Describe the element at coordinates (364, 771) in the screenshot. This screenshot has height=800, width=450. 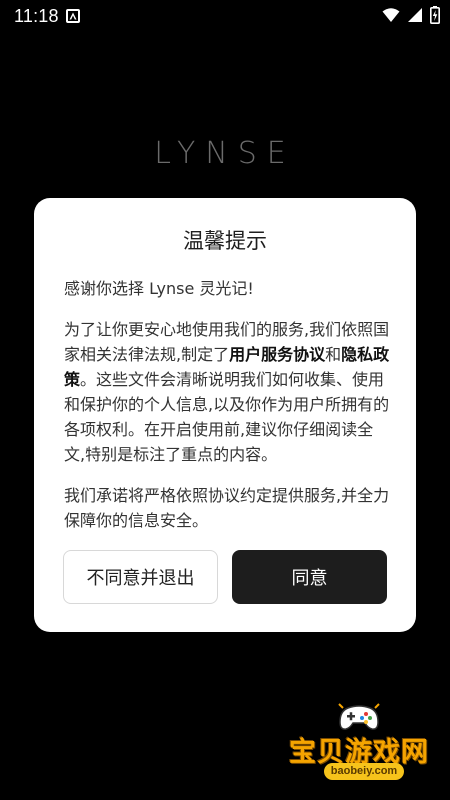
I see `watermark-url: baobeiy.com` at that location.